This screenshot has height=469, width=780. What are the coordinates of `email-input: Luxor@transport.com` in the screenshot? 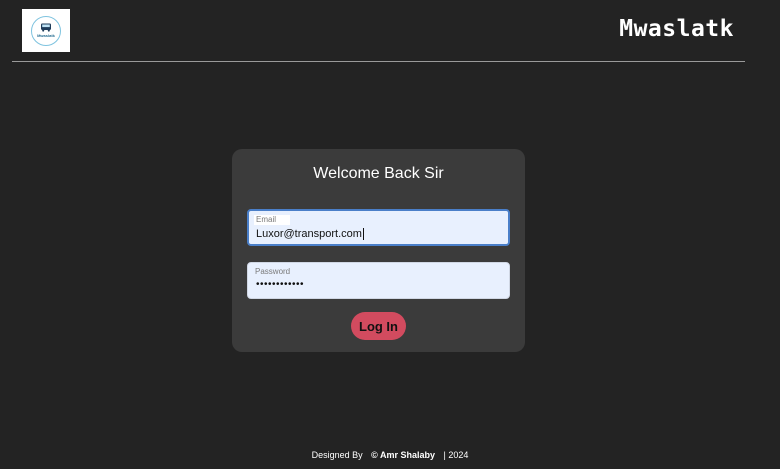 It's located at (310, 234).